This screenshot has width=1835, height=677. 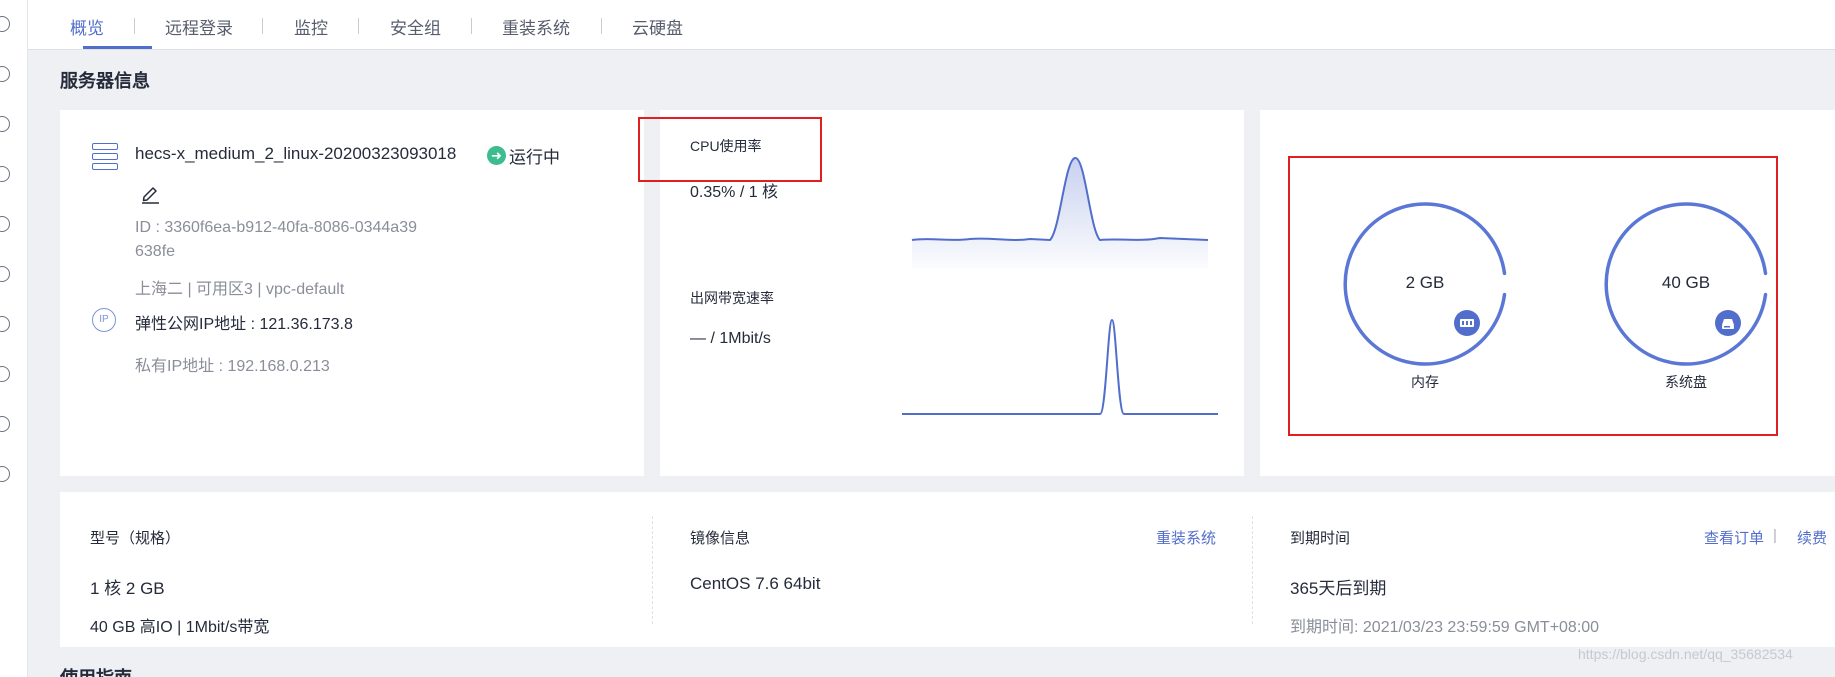 I want to click on usage-guide-title: 使用指南, so click(x=96, y=670).